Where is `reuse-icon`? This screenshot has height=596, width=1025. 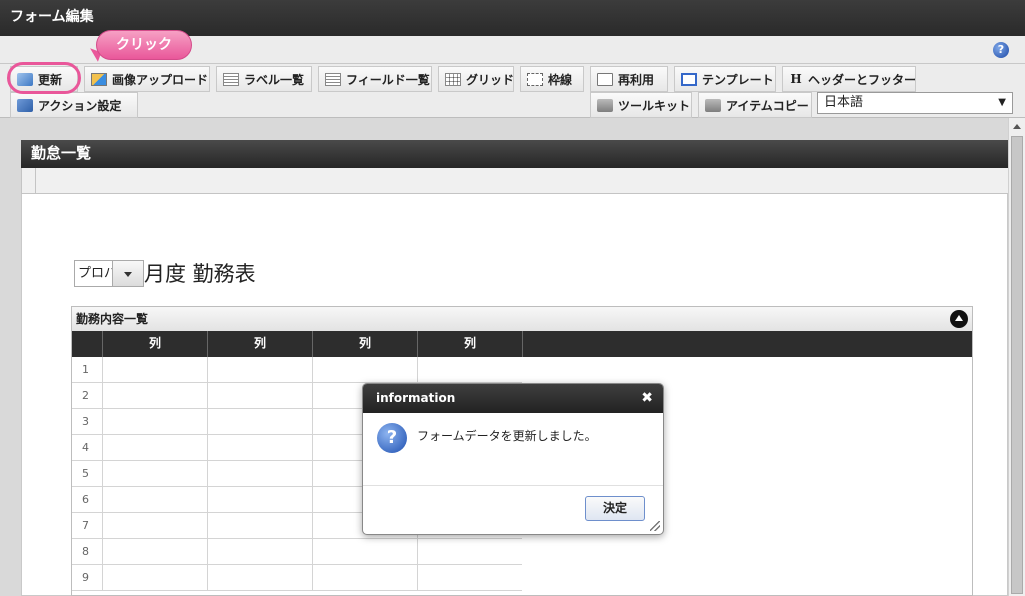 reuse-icon is located at coordinates (605, 79).